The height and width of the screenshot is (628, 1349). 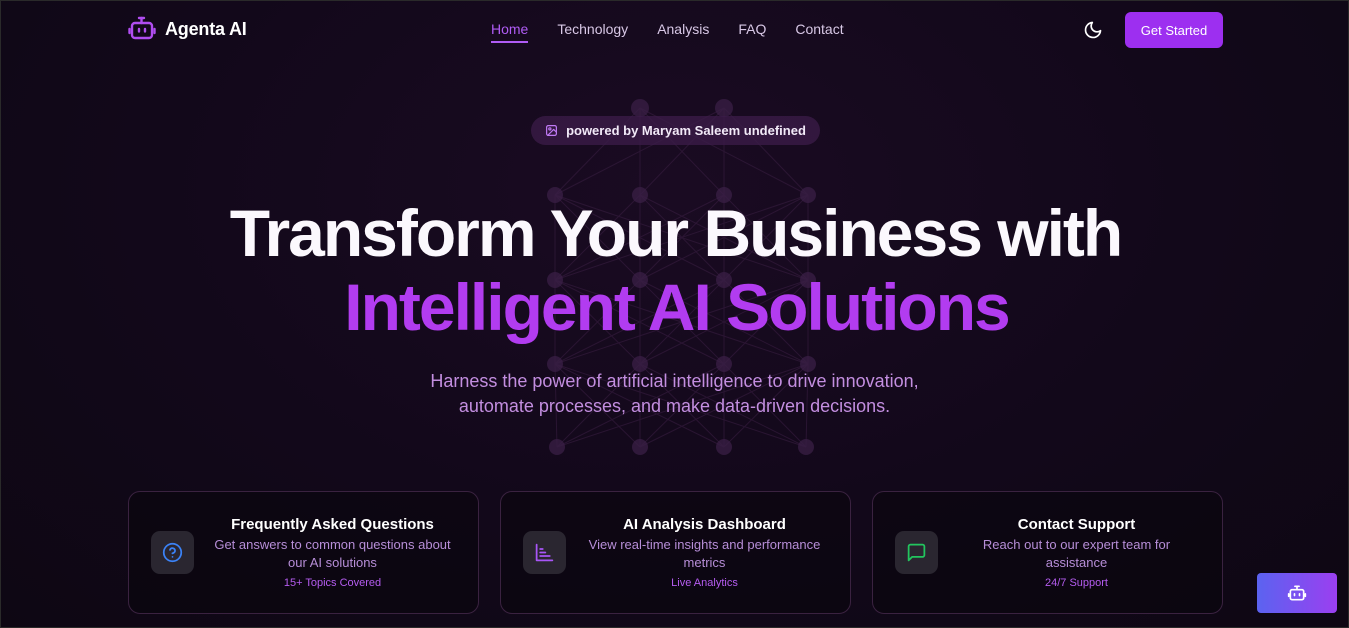 I want to click on chatbot-button, so click(x=1297, y=593).